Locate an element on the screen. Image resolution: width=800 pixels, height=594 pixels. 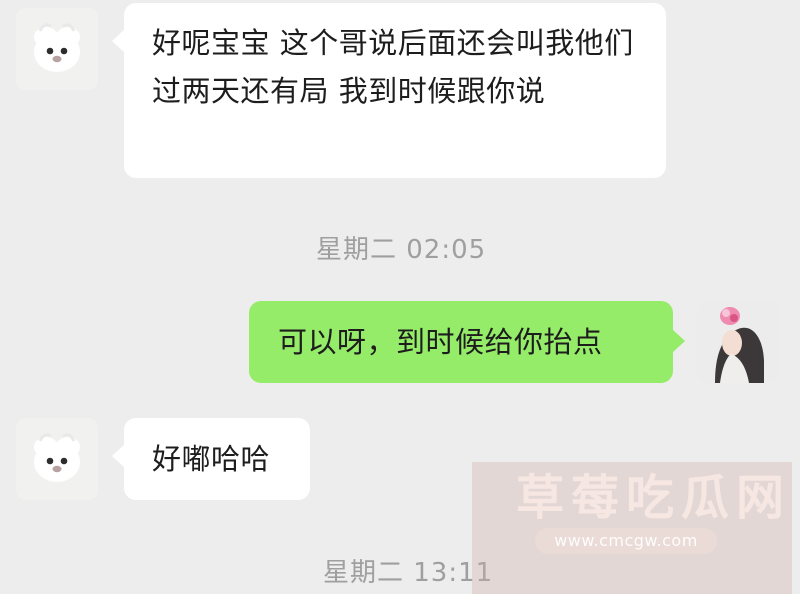
incoming-message-text: 好嘟哈哈 is located at coordinates (211, 459).